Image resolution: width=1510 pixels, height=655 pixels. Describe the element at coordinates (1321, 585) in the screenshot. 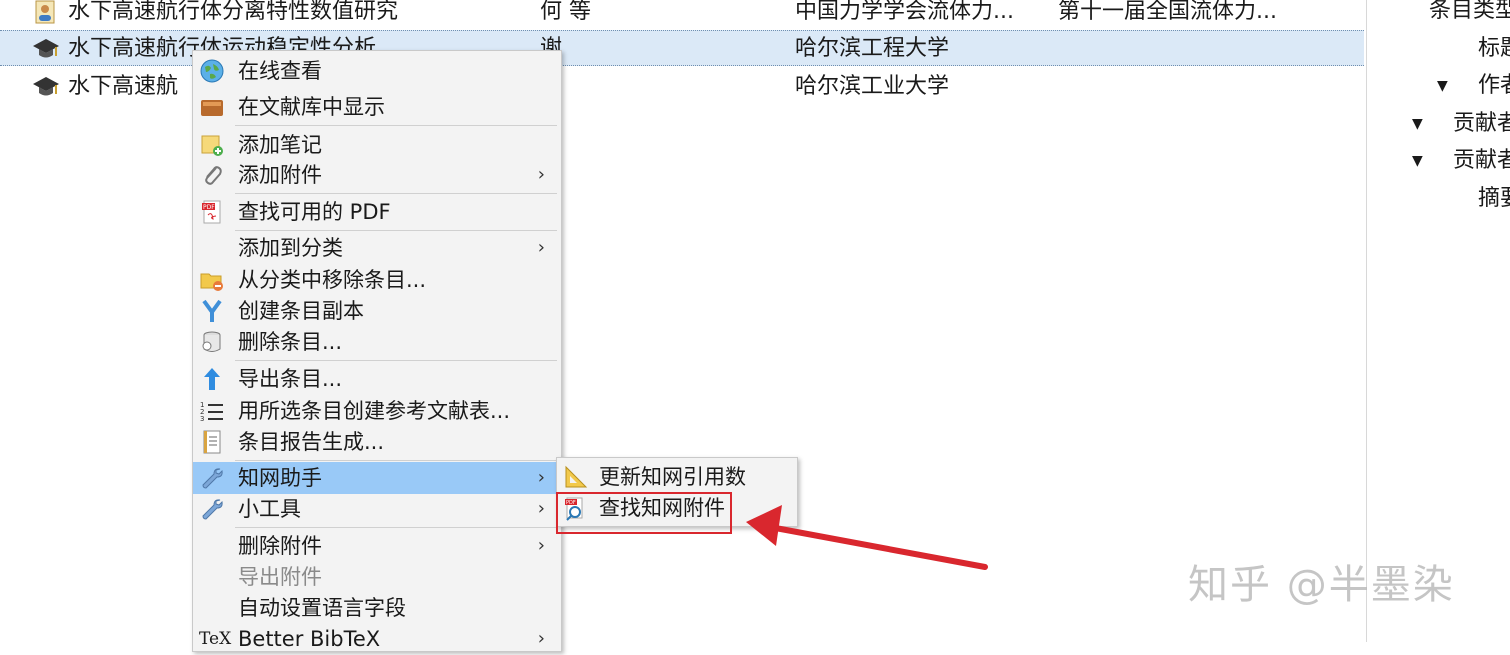

I see `watermark: 知乎 @半墨染` at that location.